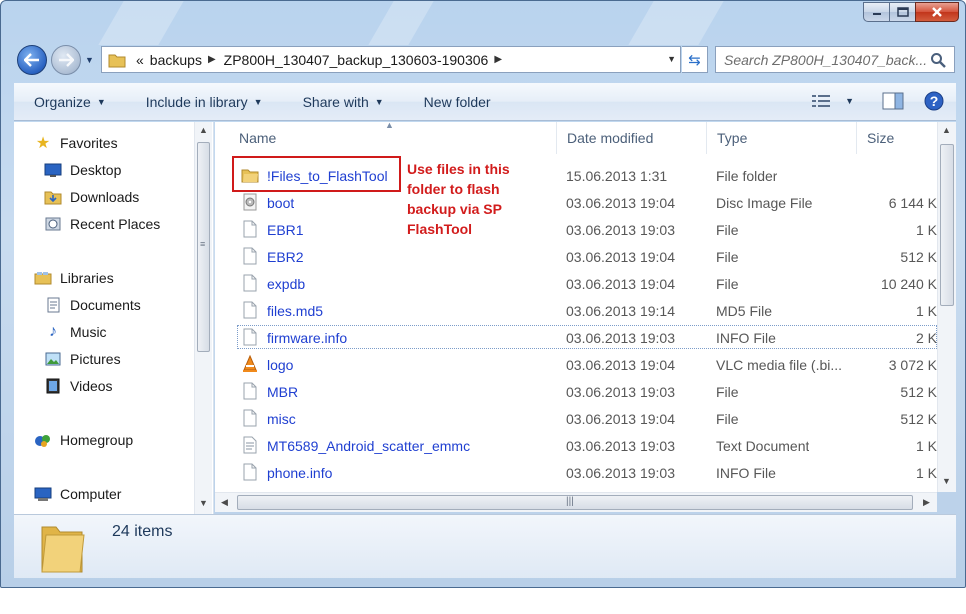 The height and width of the screenshot is (614, 966). What do you see at coordinates (457, 102) in the screenshot?
I see `new-folder-button: New folder` at bounding box center [457, 102].